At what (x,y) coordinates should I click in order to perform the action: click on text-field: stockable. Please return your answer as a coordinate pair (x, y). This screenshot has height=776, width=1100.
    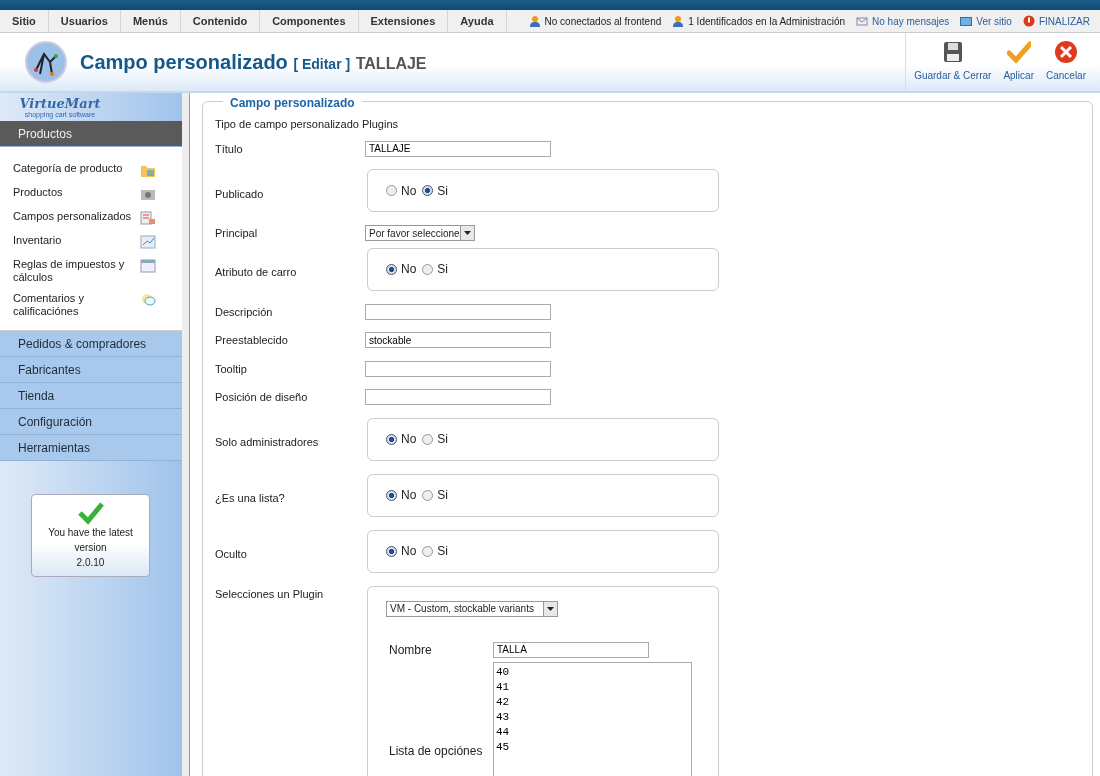
    Looking at the image, I should click on (458, 340).